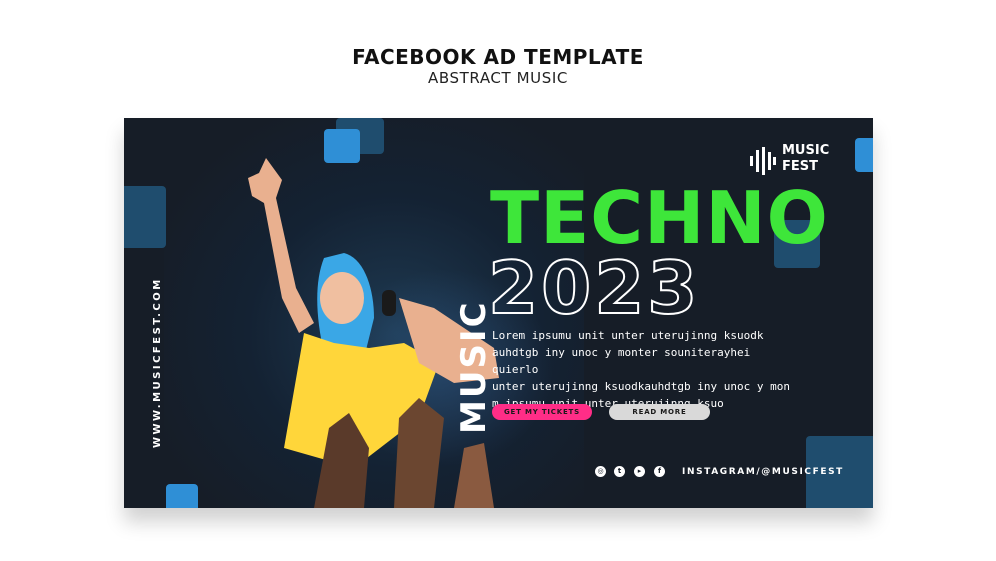 The width and height of the screenshot is (996, 561). I want to click on vertical-music-word: MUSIC, so click(474, 367).